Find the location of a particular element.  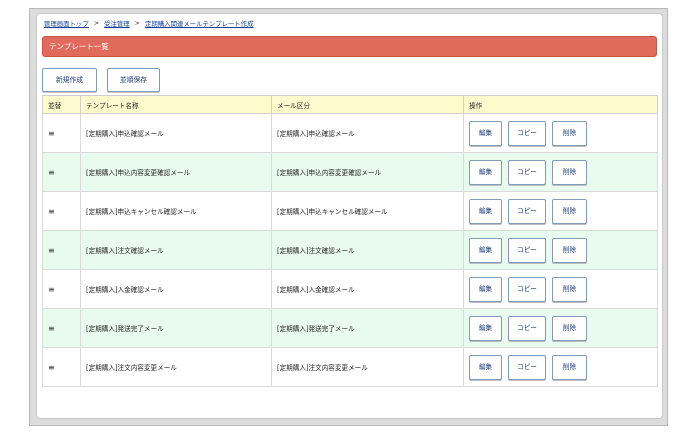

table-header-row: 並替 テンプレート名称 メール区分 操作 is located at coordinates (350, 104).